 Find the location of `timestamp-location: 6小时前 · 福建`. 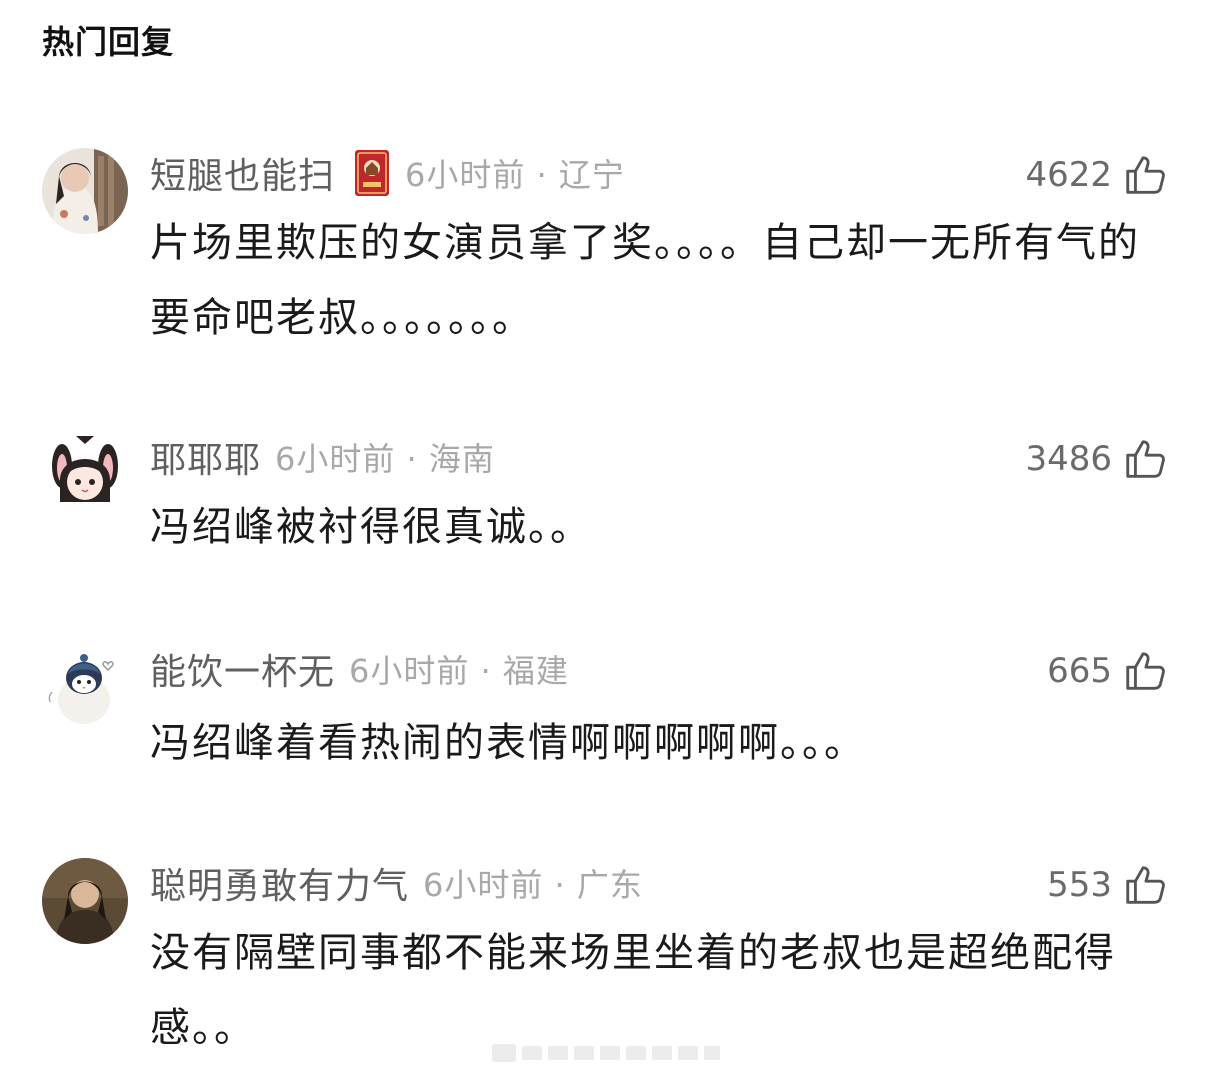

timestamp-location: 6小时前 · 福建 is located at coordinates (459, 671).